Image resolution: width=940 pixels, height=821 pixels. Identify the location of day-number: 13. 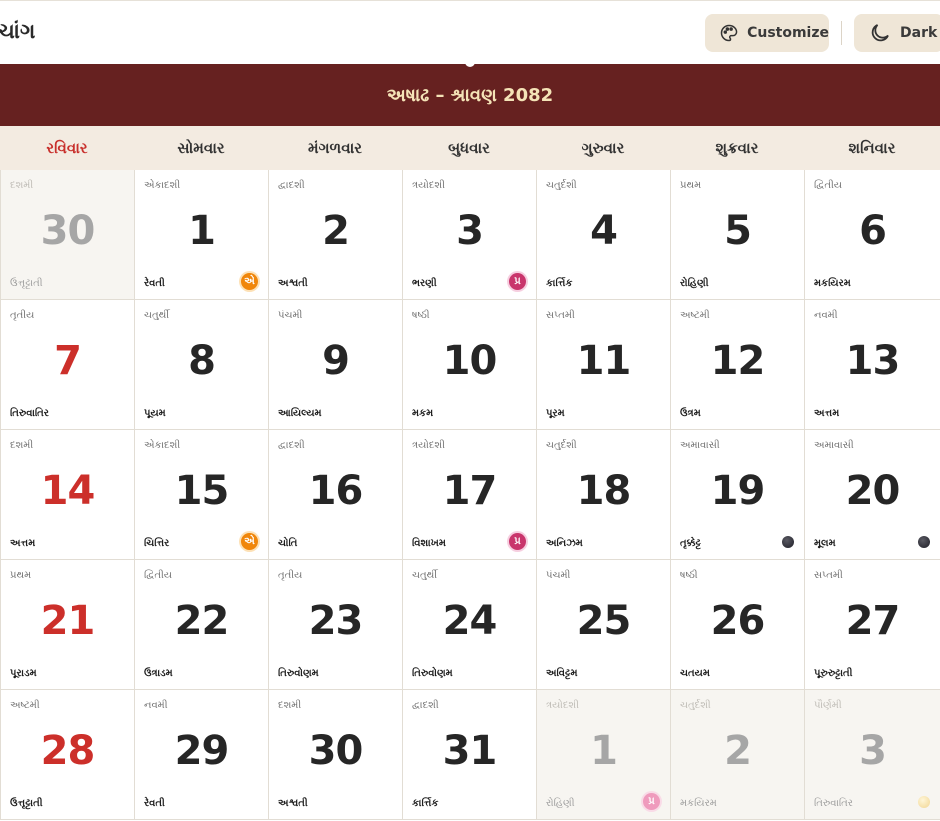
(873, 361).